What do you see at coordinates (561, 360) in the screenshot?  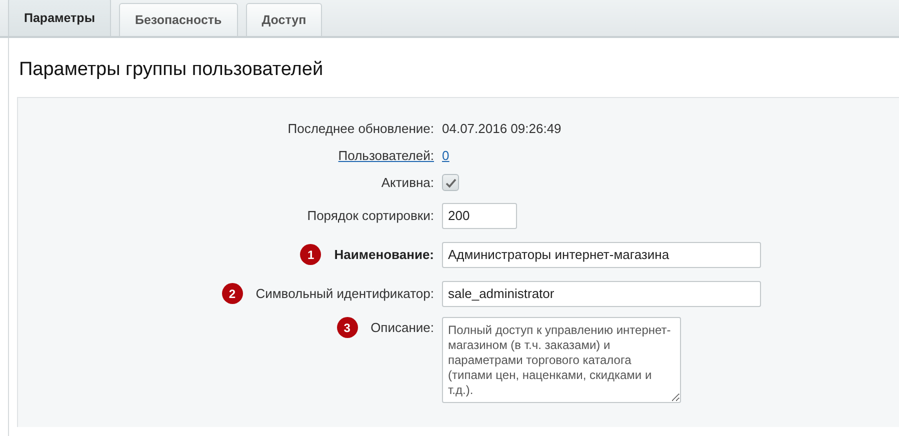 I see `description-field: Полный доступ к управлению интернет-магазином (в т.ч. заказами) и параметрами торгового каталога (типами цен, наценками, скидками и т.д.).` at bounding box center [561, 360].